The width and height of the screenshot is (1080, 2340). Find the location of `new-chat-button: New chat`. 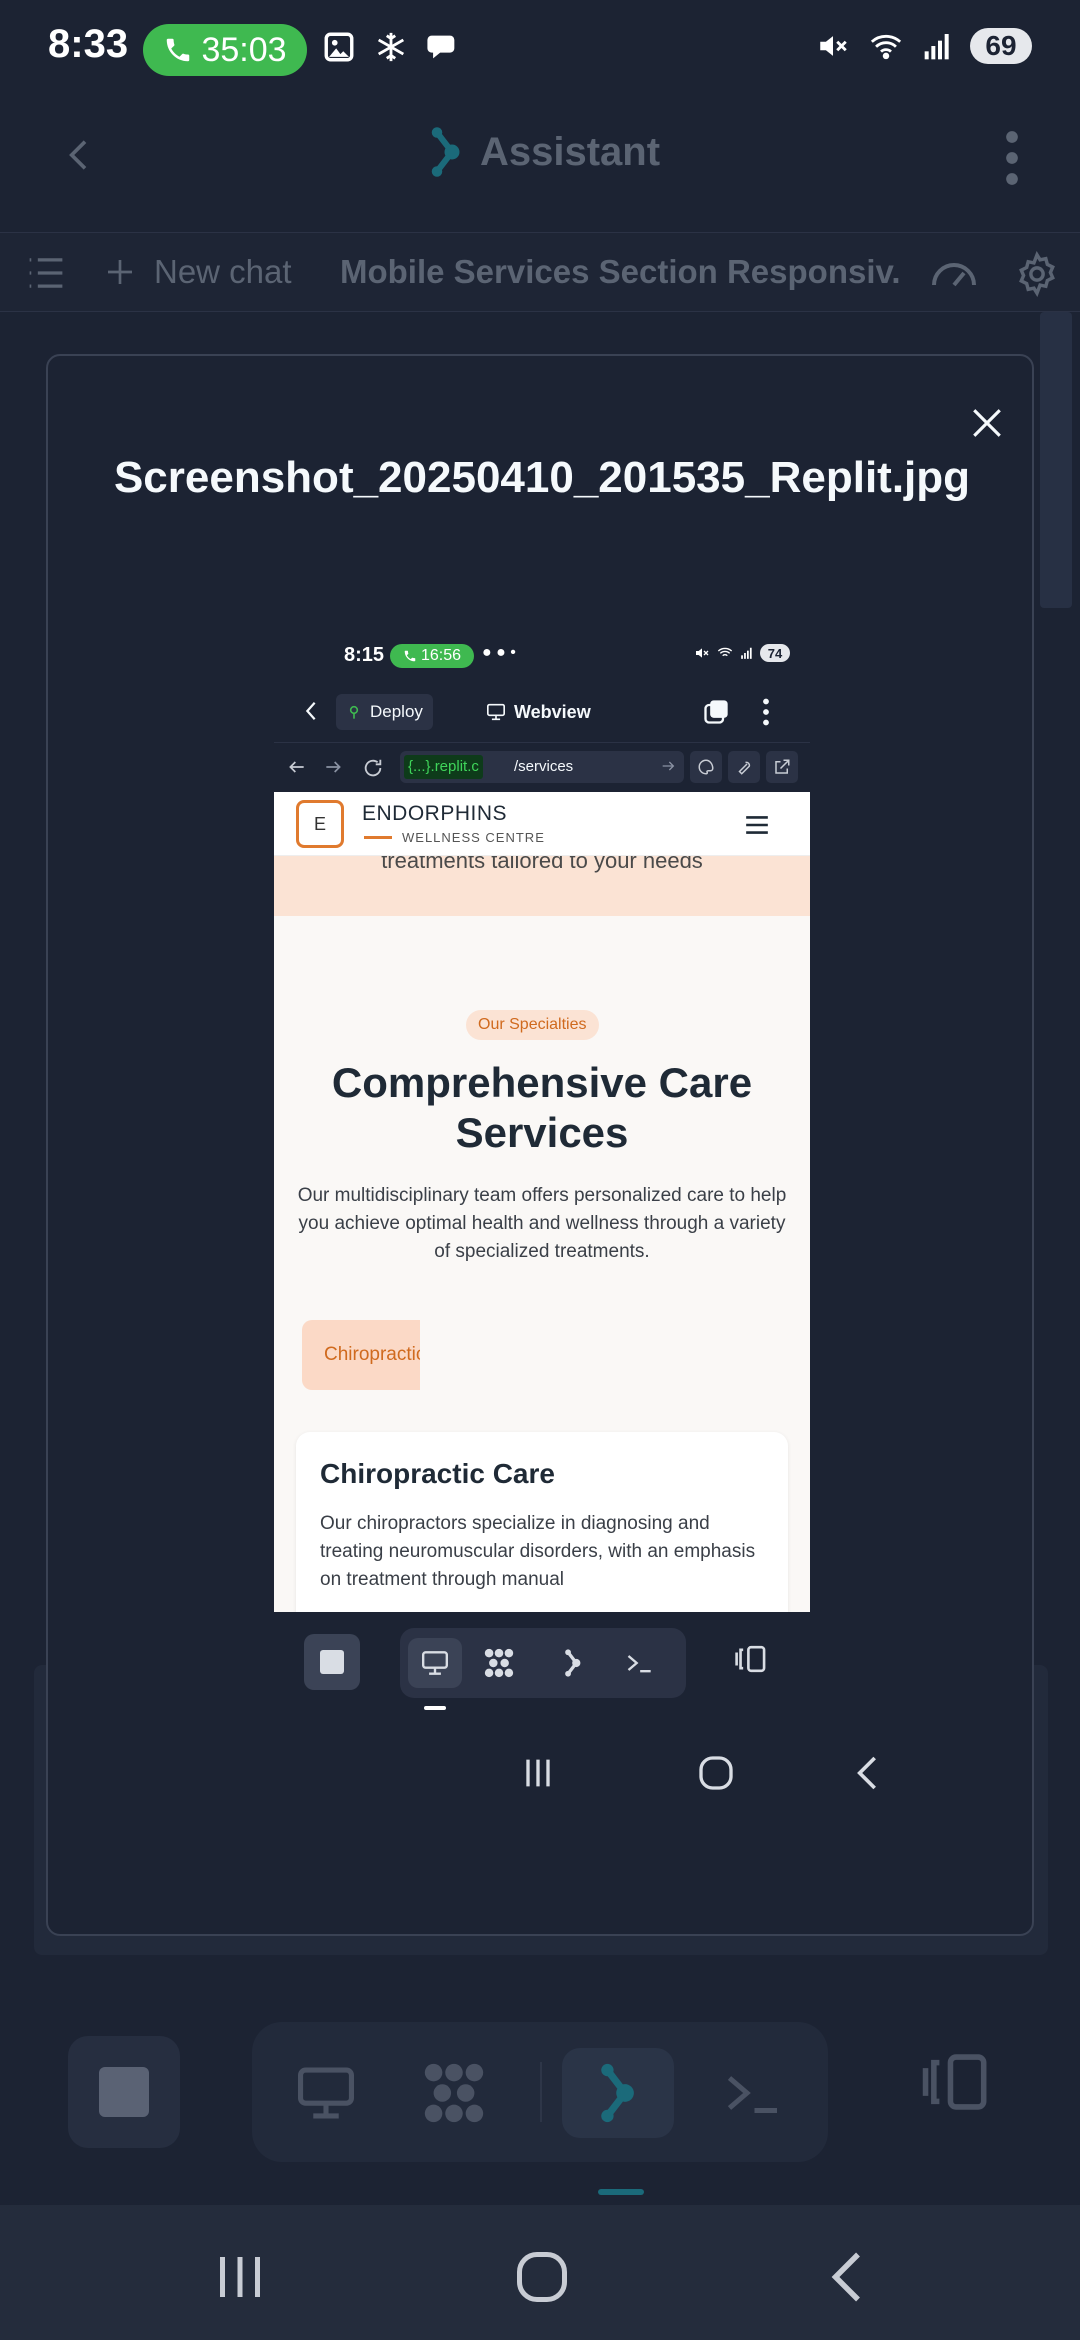

new-chat-button: New chat is located at coordinates (198, 272).